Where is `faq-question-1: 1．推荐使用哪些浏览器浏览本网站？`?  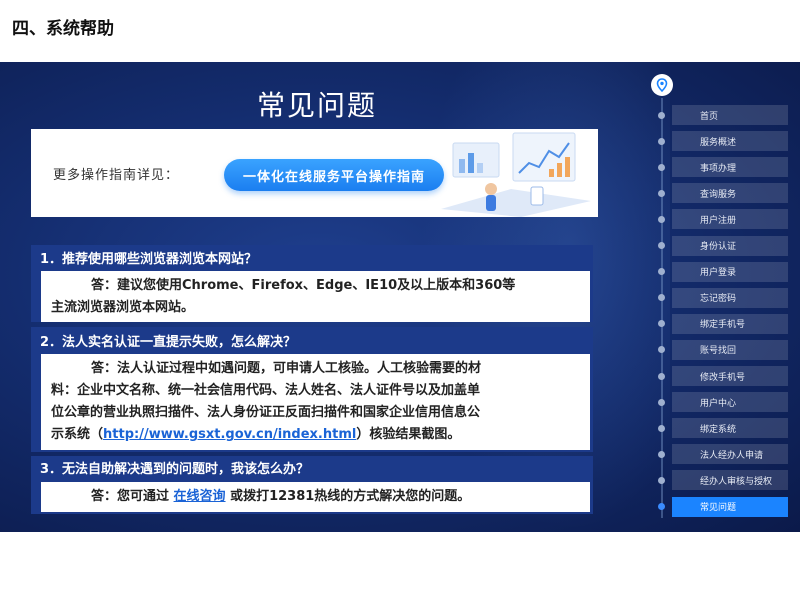 faq-question-1: 1．推荐使用哪些浏览器浏览本网站？ is located at coordinates (149, 259).